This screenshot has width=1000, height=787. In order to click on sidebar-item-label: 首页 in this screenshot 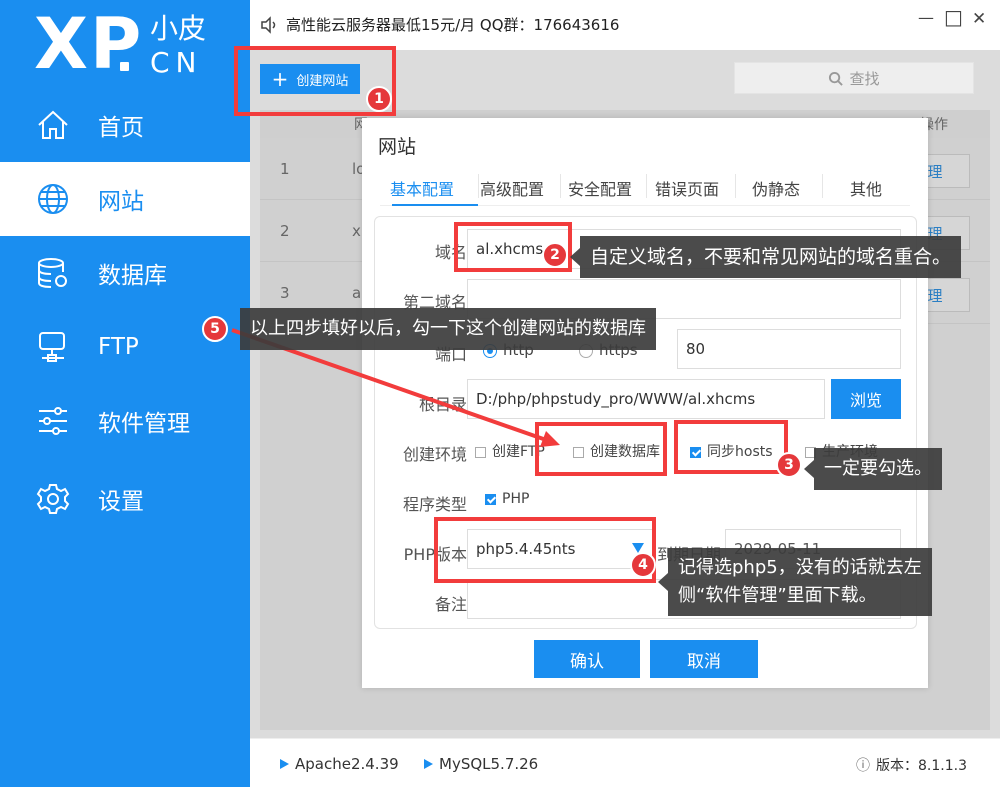, I will do `click(121, 128)`.